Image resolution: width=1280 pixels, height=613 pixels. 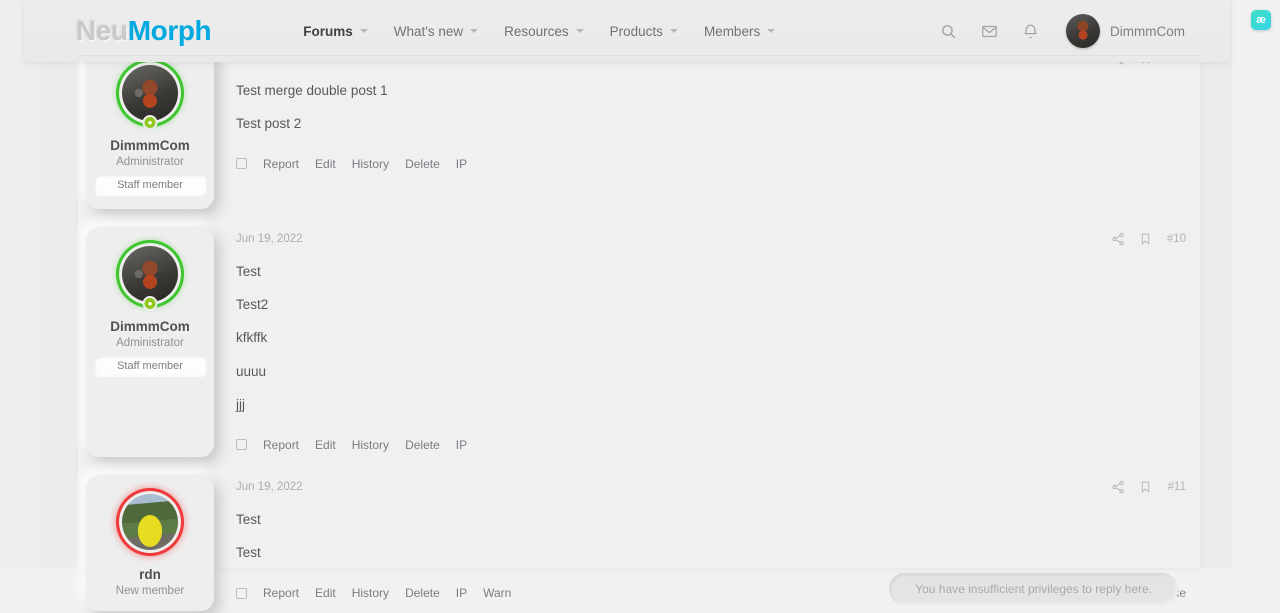 What do you see at coordinates (1176, 239) in the screenshot?
I see `post-number: #10` at bounding box center [1176, 239].